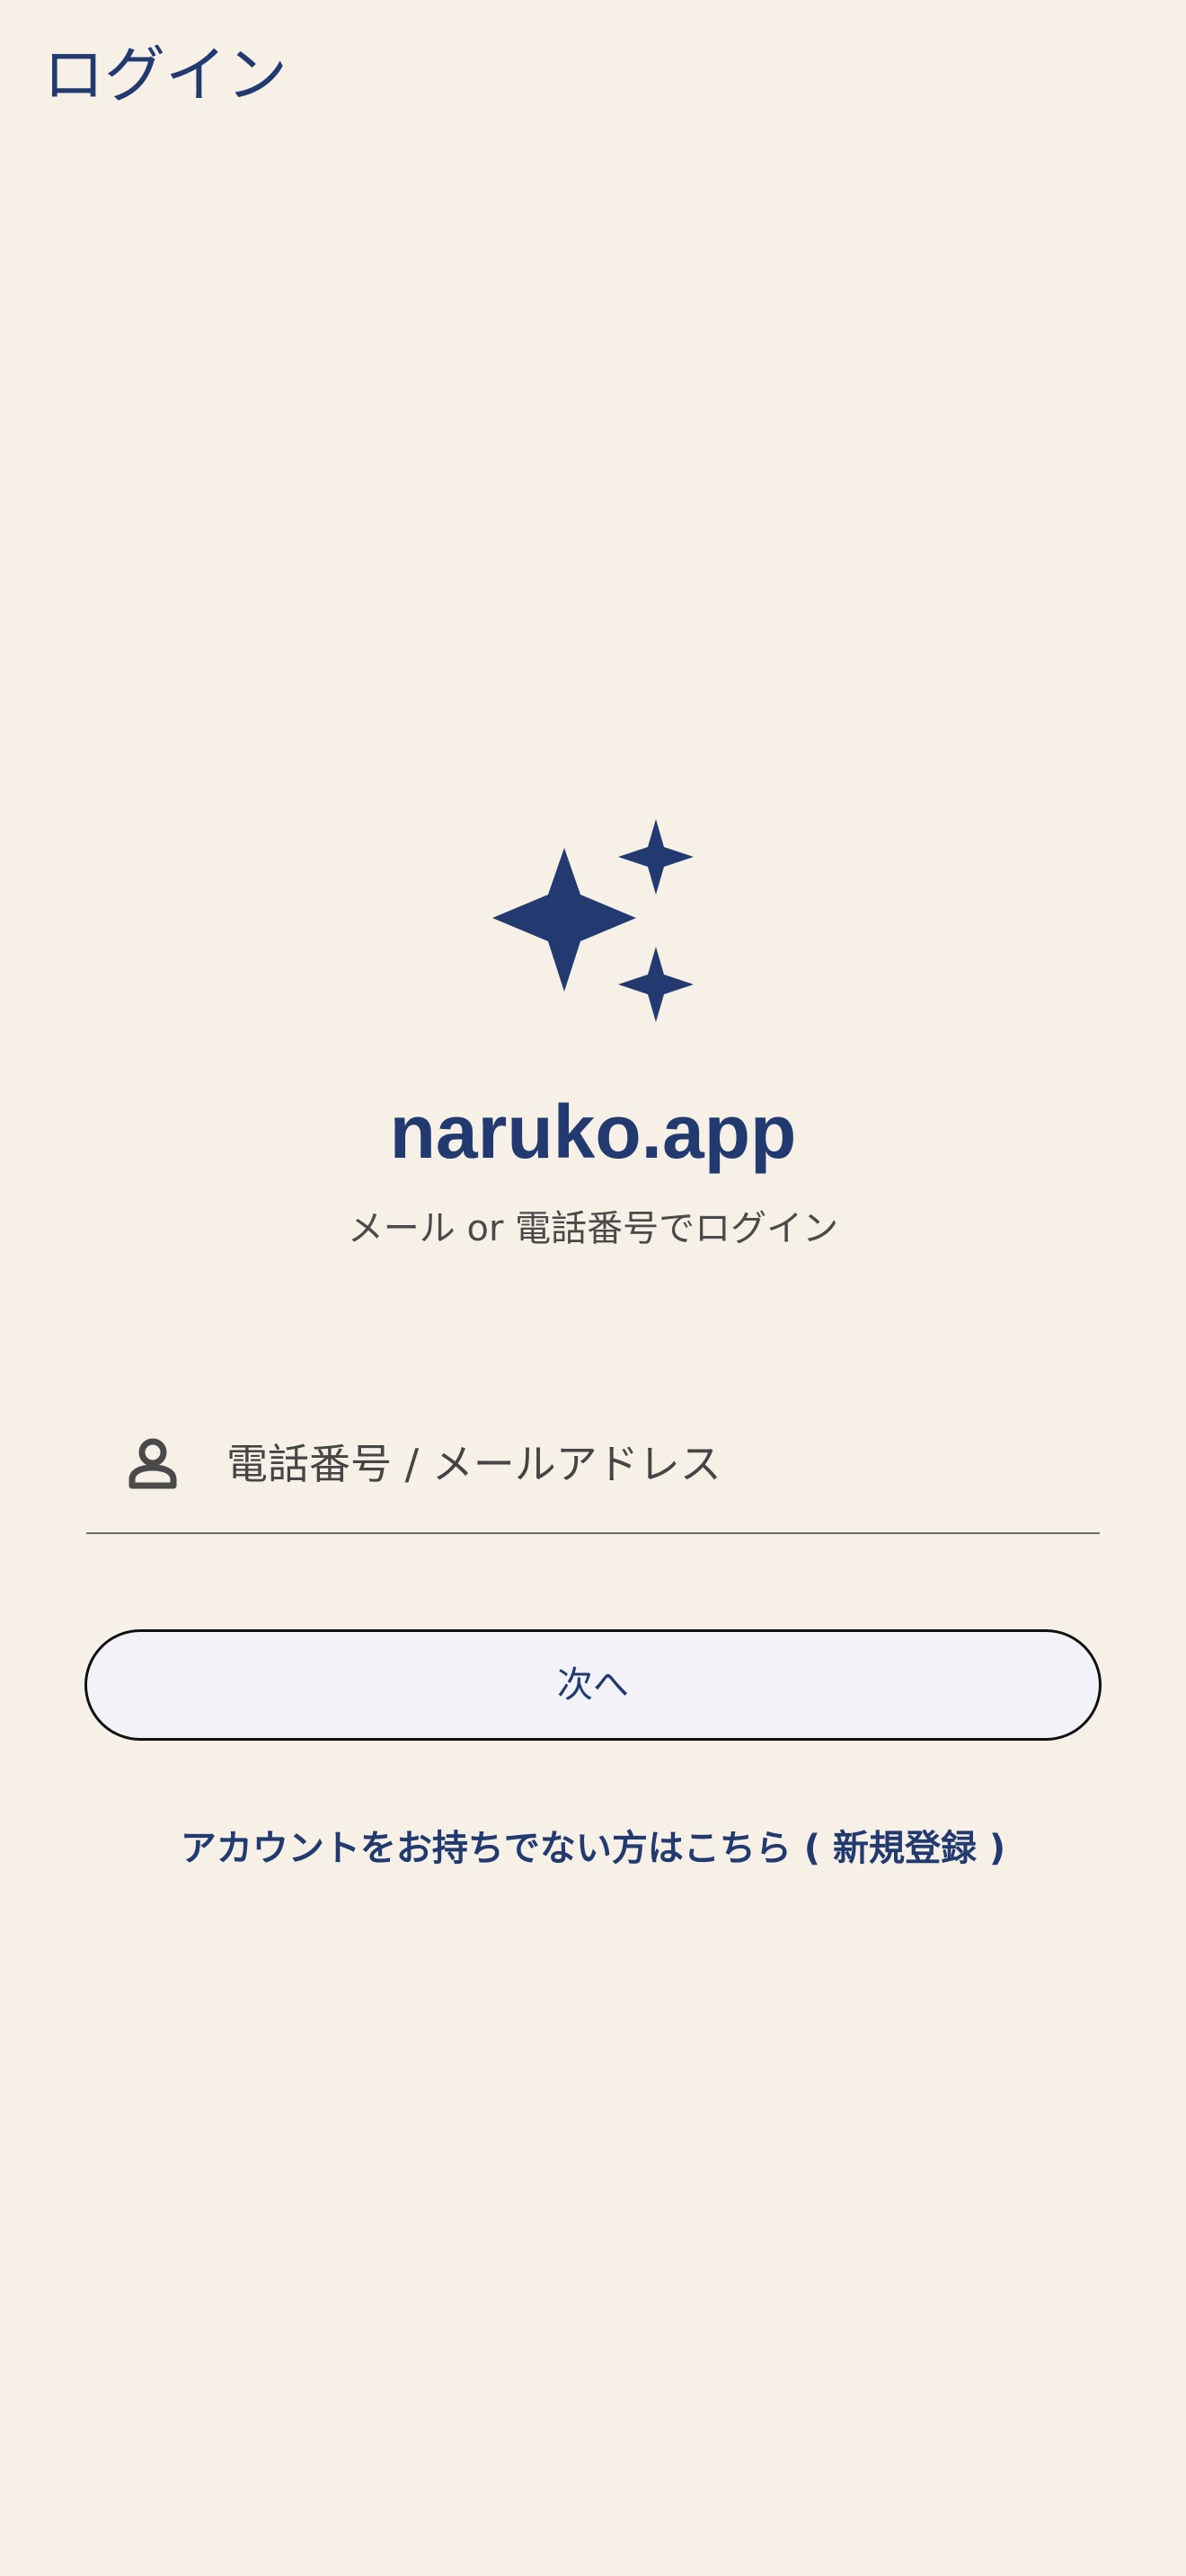 The image size is (1186, 2576). Describe the element at coordinates (152, 1463) in the screenshot. I see `user-icon` at that location.